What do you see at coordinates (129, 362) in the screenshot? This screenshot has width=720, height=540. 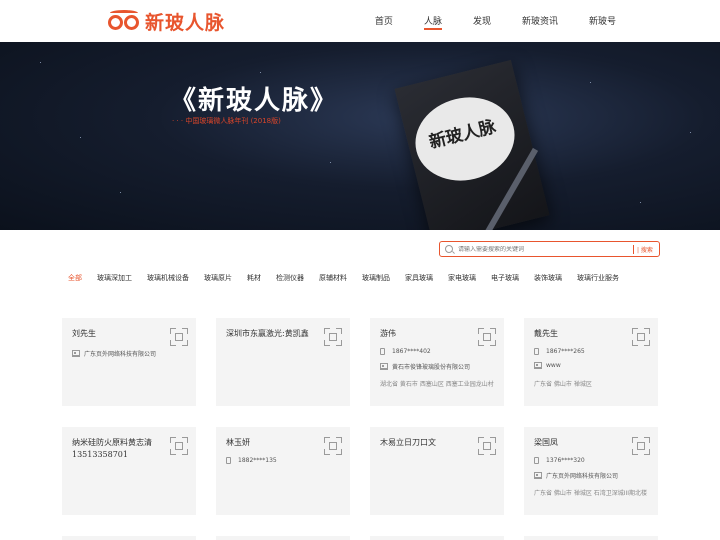 I see `contact-card: 刘先生 广东页外网络科技有限公司` at bounding box center [129, 362].